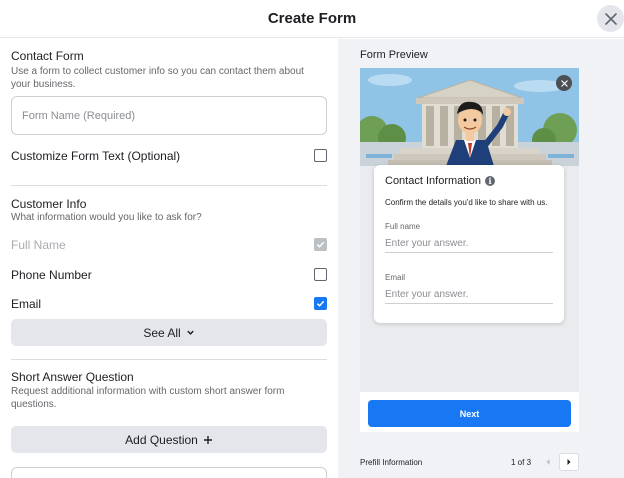  What do you see at coordinates (38, 245) in the screenshot?
I see `full-name-label: Full Name` at bounding box center [38, 245].